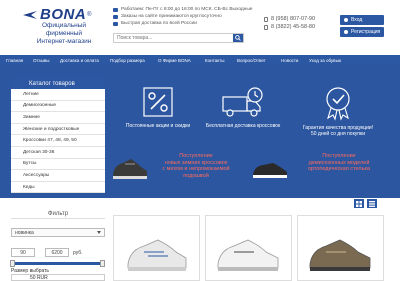  I want to click on tagline-line: Интернет-магазин, so click(64, 41).